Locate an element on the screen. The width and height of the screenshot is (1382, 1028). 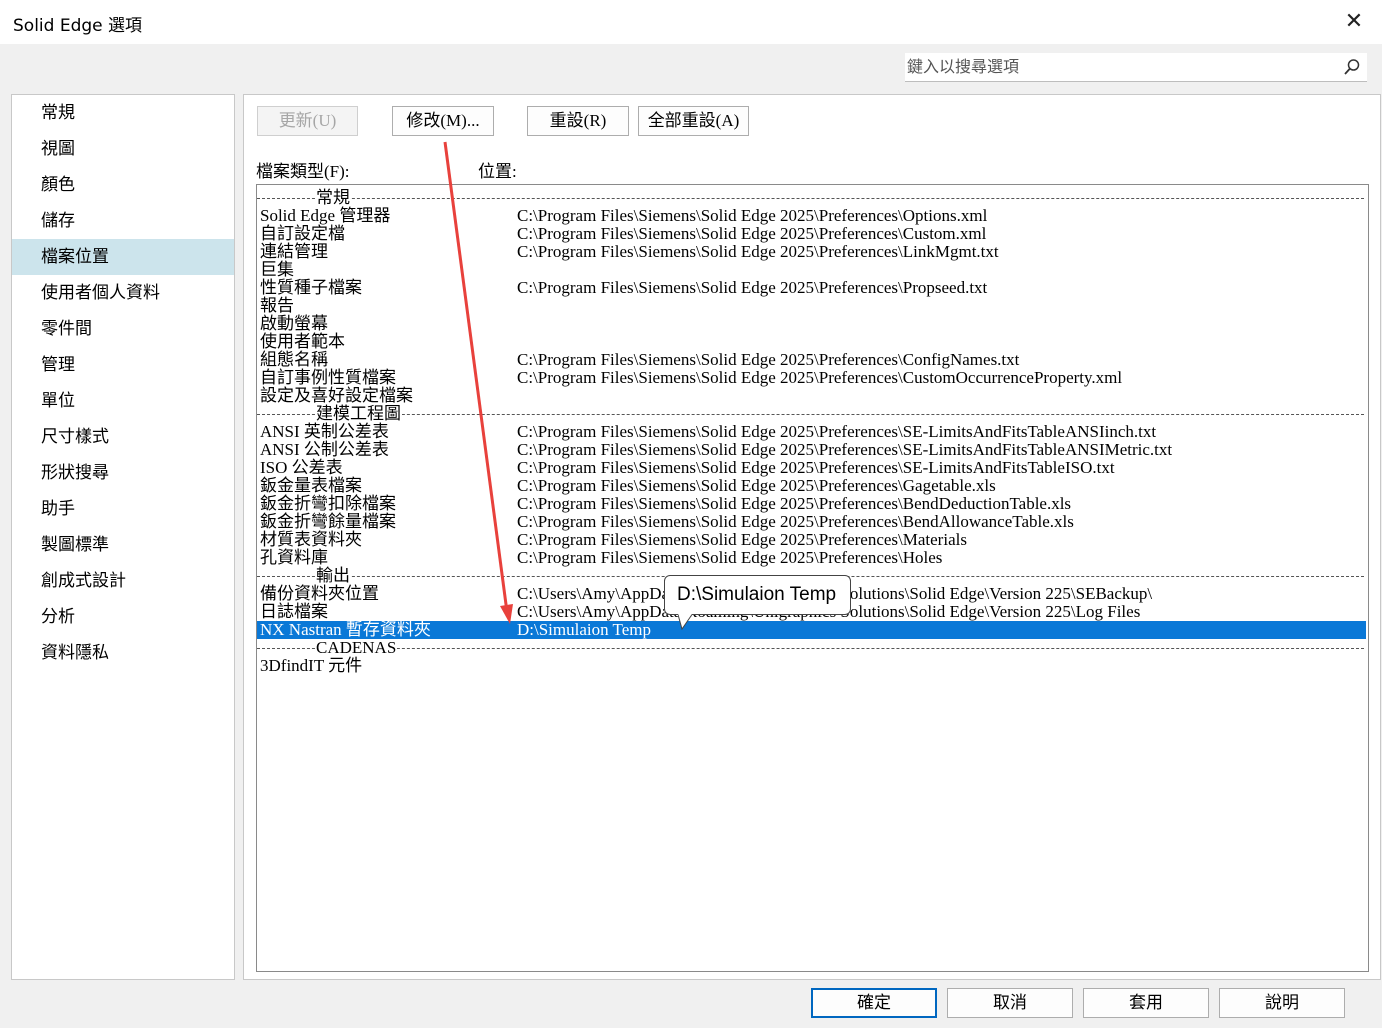
file-location-row: 設定及喜好設定檔案 is located at coordinates (811, 396).